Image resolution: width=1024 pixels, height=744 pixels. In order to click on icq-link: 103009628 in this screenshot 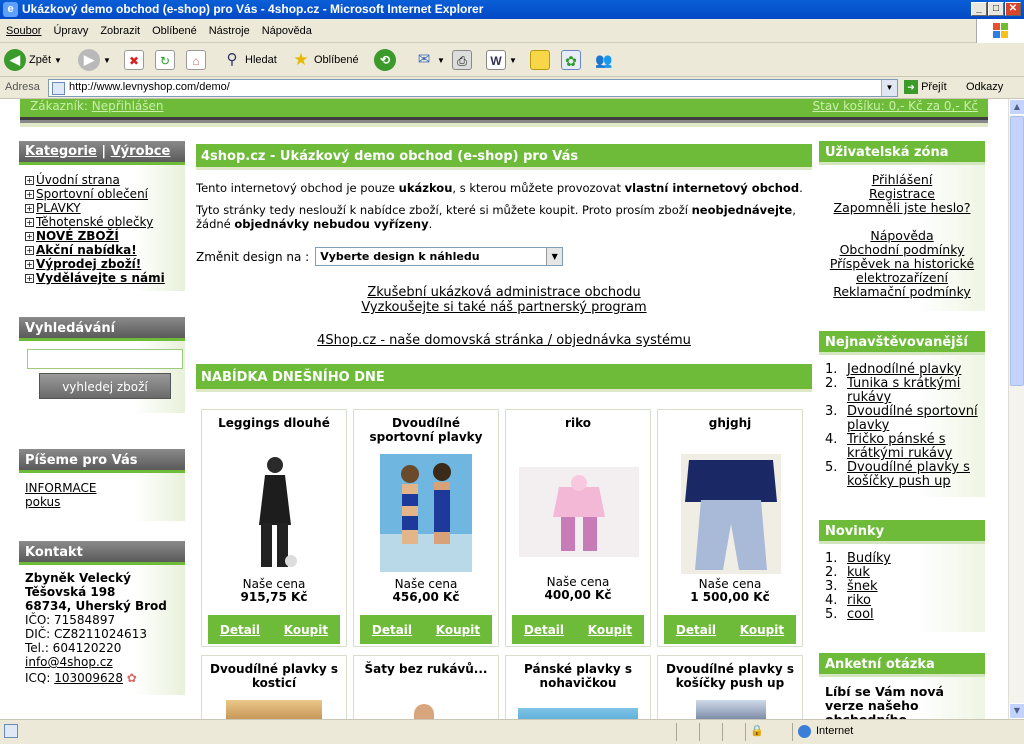, I will do `click(88, 678)`.